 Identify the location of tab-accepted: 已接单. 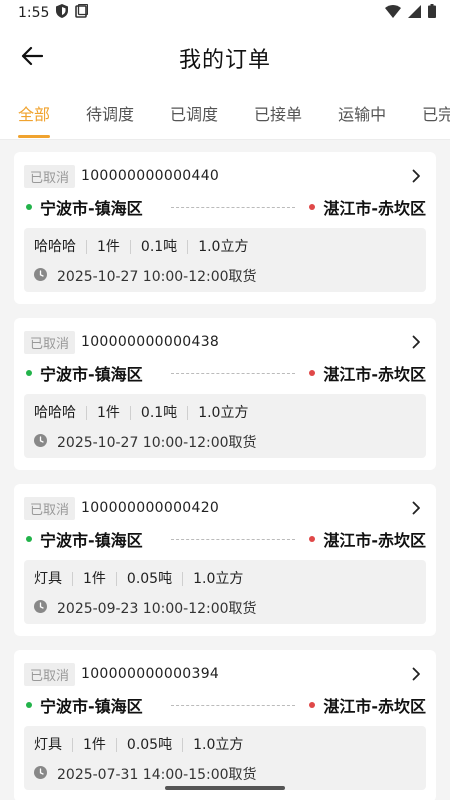
(278, 114).